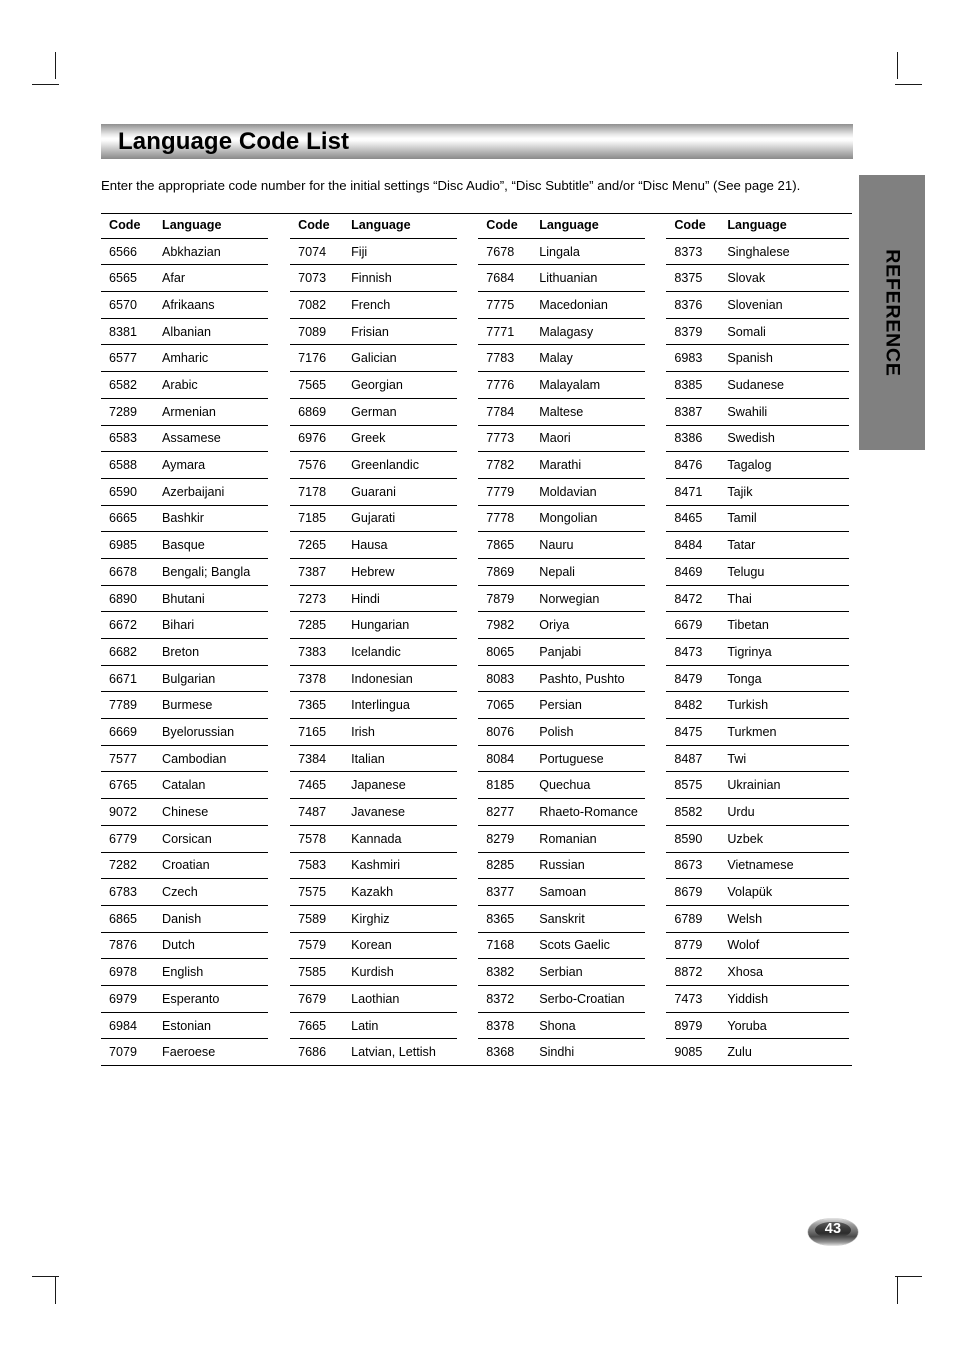  Describe the element at coordinates (185, 972) in the screenshot. I see `table-row: 6978 English` at that location.